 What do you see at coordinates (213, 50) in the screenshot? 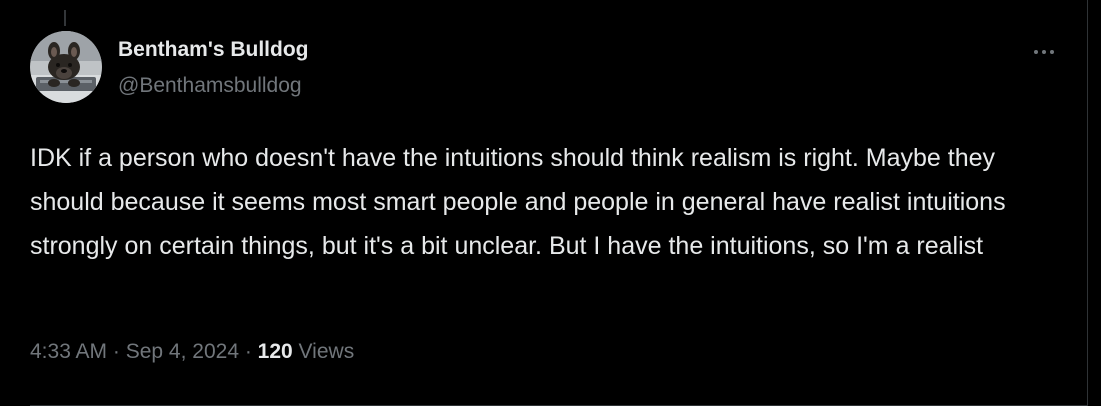
I see `author-name: Bentham's Bulldog` at bounding box center [213, 50].